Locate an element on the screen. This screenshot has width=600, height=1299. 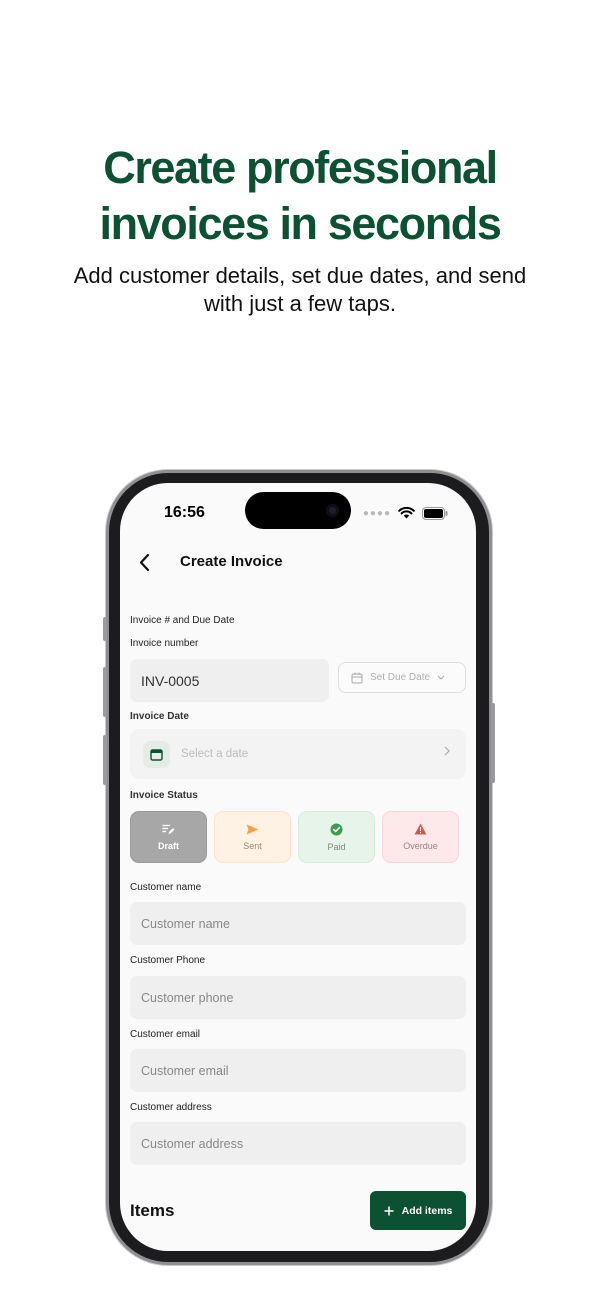
dynamic-island is located at coordinates (298, 510).